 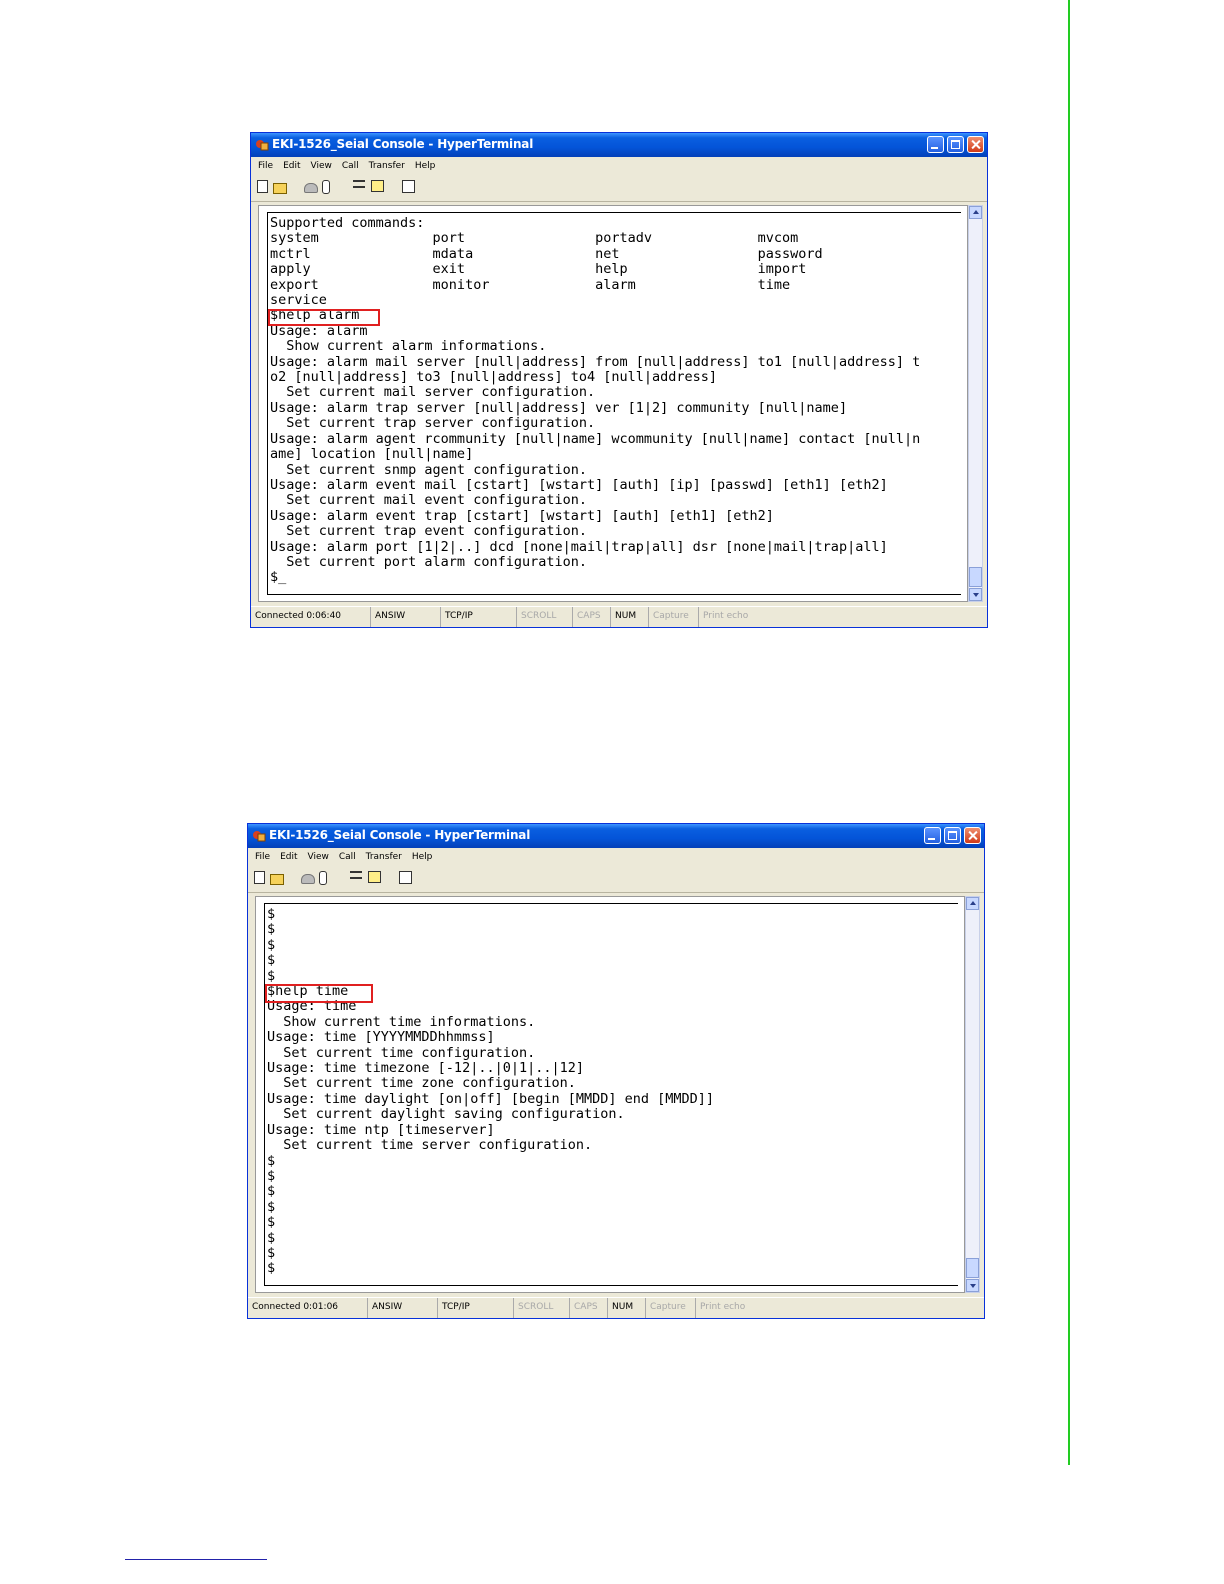 I want to click on terminal-line: system port portadv mvcom, so click(x=534, y=238).